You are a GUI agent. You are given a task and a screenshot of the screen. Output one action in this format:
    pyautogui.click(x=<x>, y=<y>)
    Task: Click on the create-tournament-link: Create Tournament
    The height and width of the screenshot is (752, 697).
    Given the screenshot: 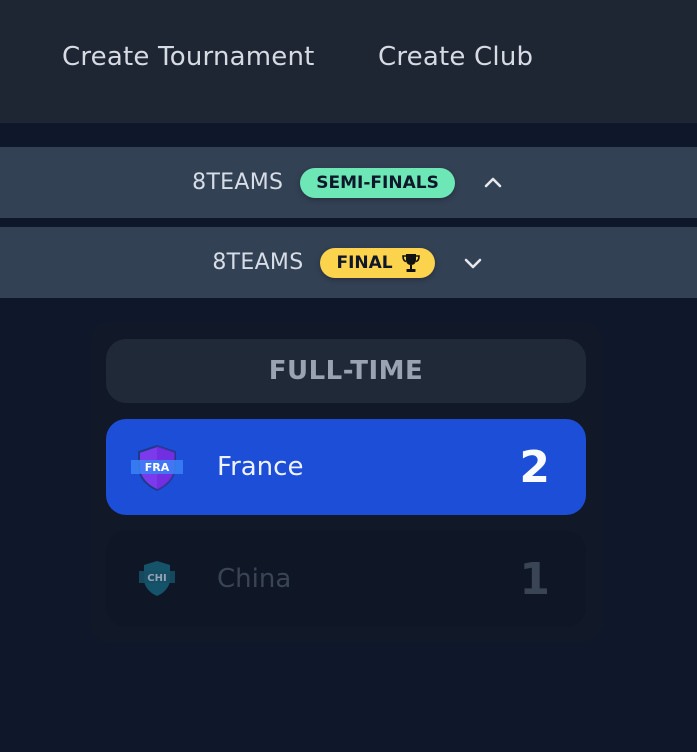 What is the action you would take?
    pyautogui.click(x=188, y=57)
    